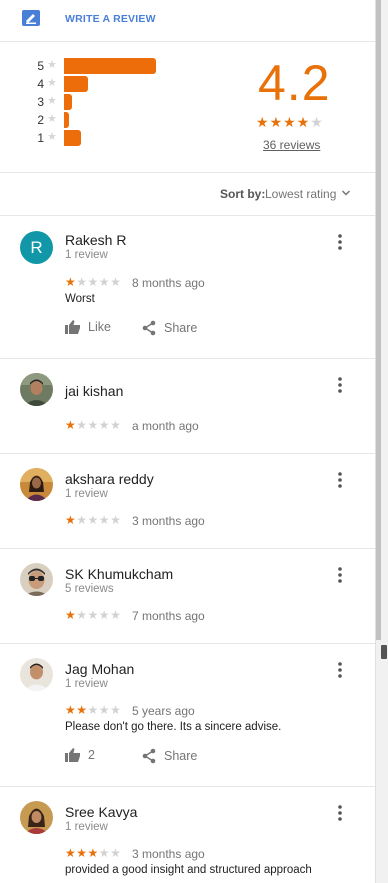  Describe the element at coordinates (40, 84) in the screenshot. I see `histogram-star-label: 4` at that location.